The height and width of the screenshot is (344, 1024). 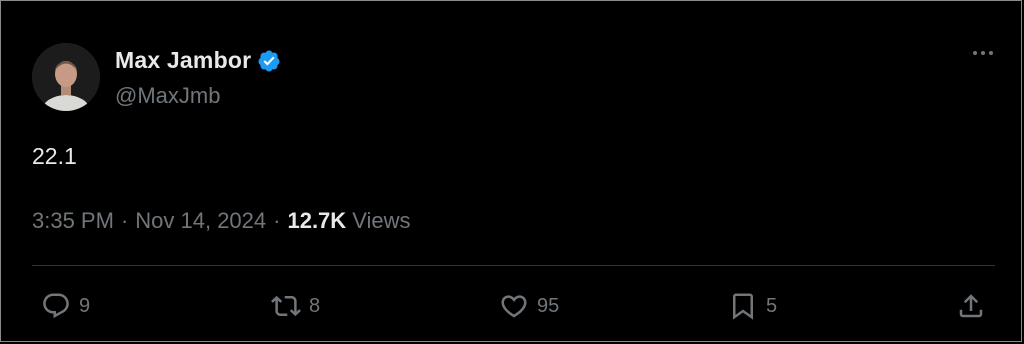 I want to click on bookmark-button: 5, so click(x=752, y=306).